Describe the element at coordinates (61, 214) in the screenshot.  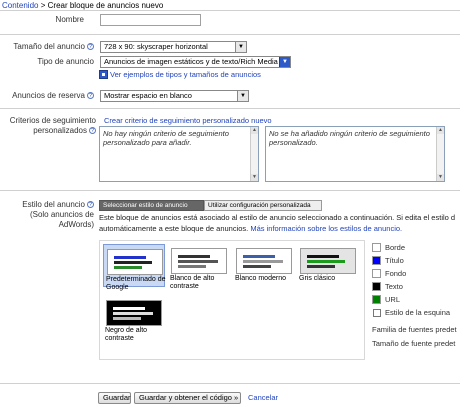
I see `ad-style-label-line2: (Solo anuncios de` at that location.